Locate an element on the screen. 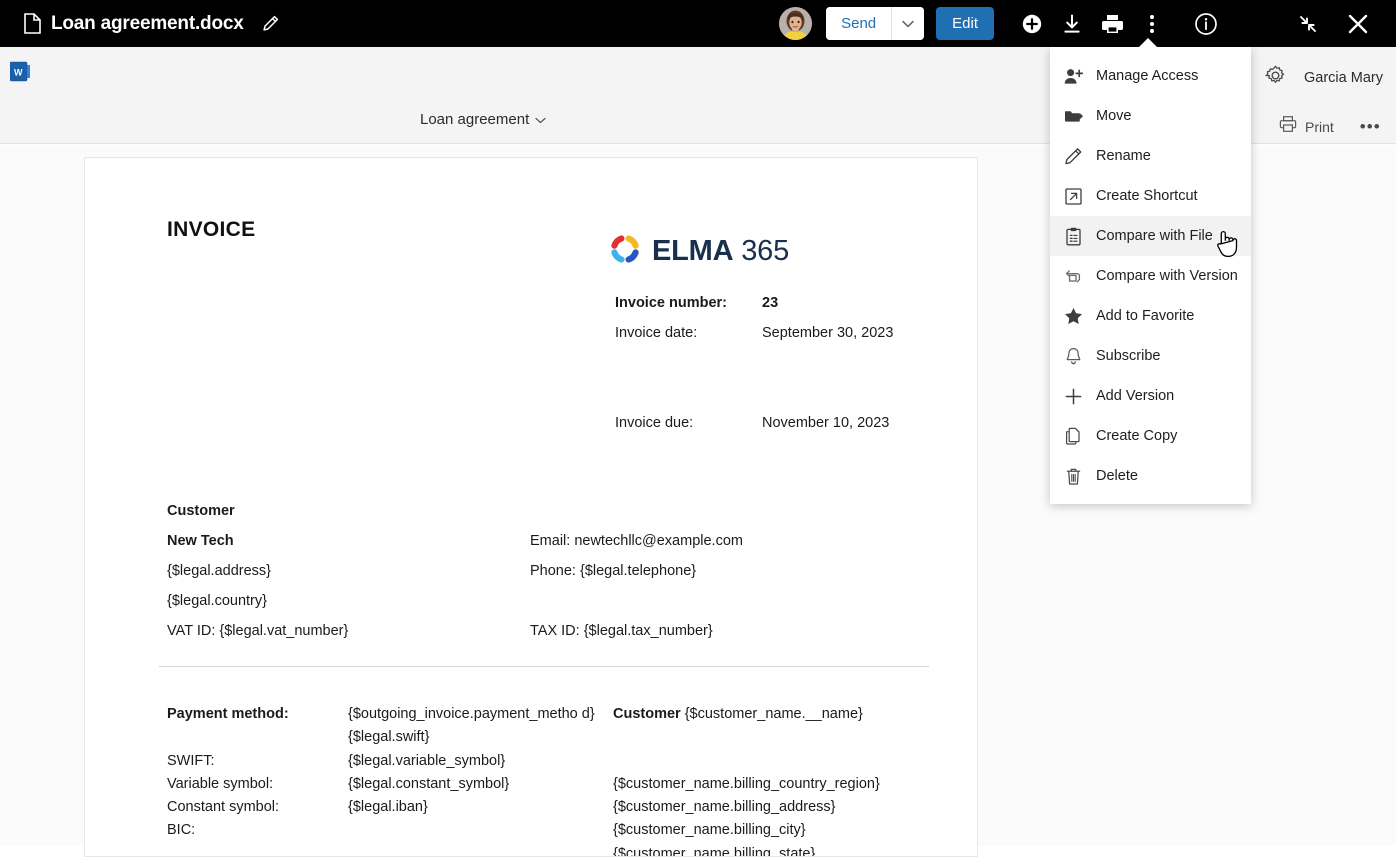  bic-value: {$legal.iban} is located at coordinates (388, 807).